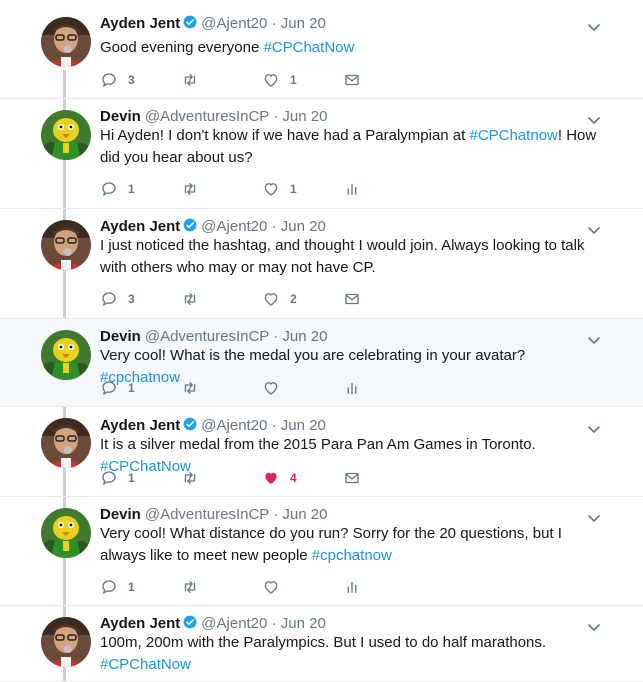 The image size is (643, 682). I want to click on like-count: 4, so click(293, 478).